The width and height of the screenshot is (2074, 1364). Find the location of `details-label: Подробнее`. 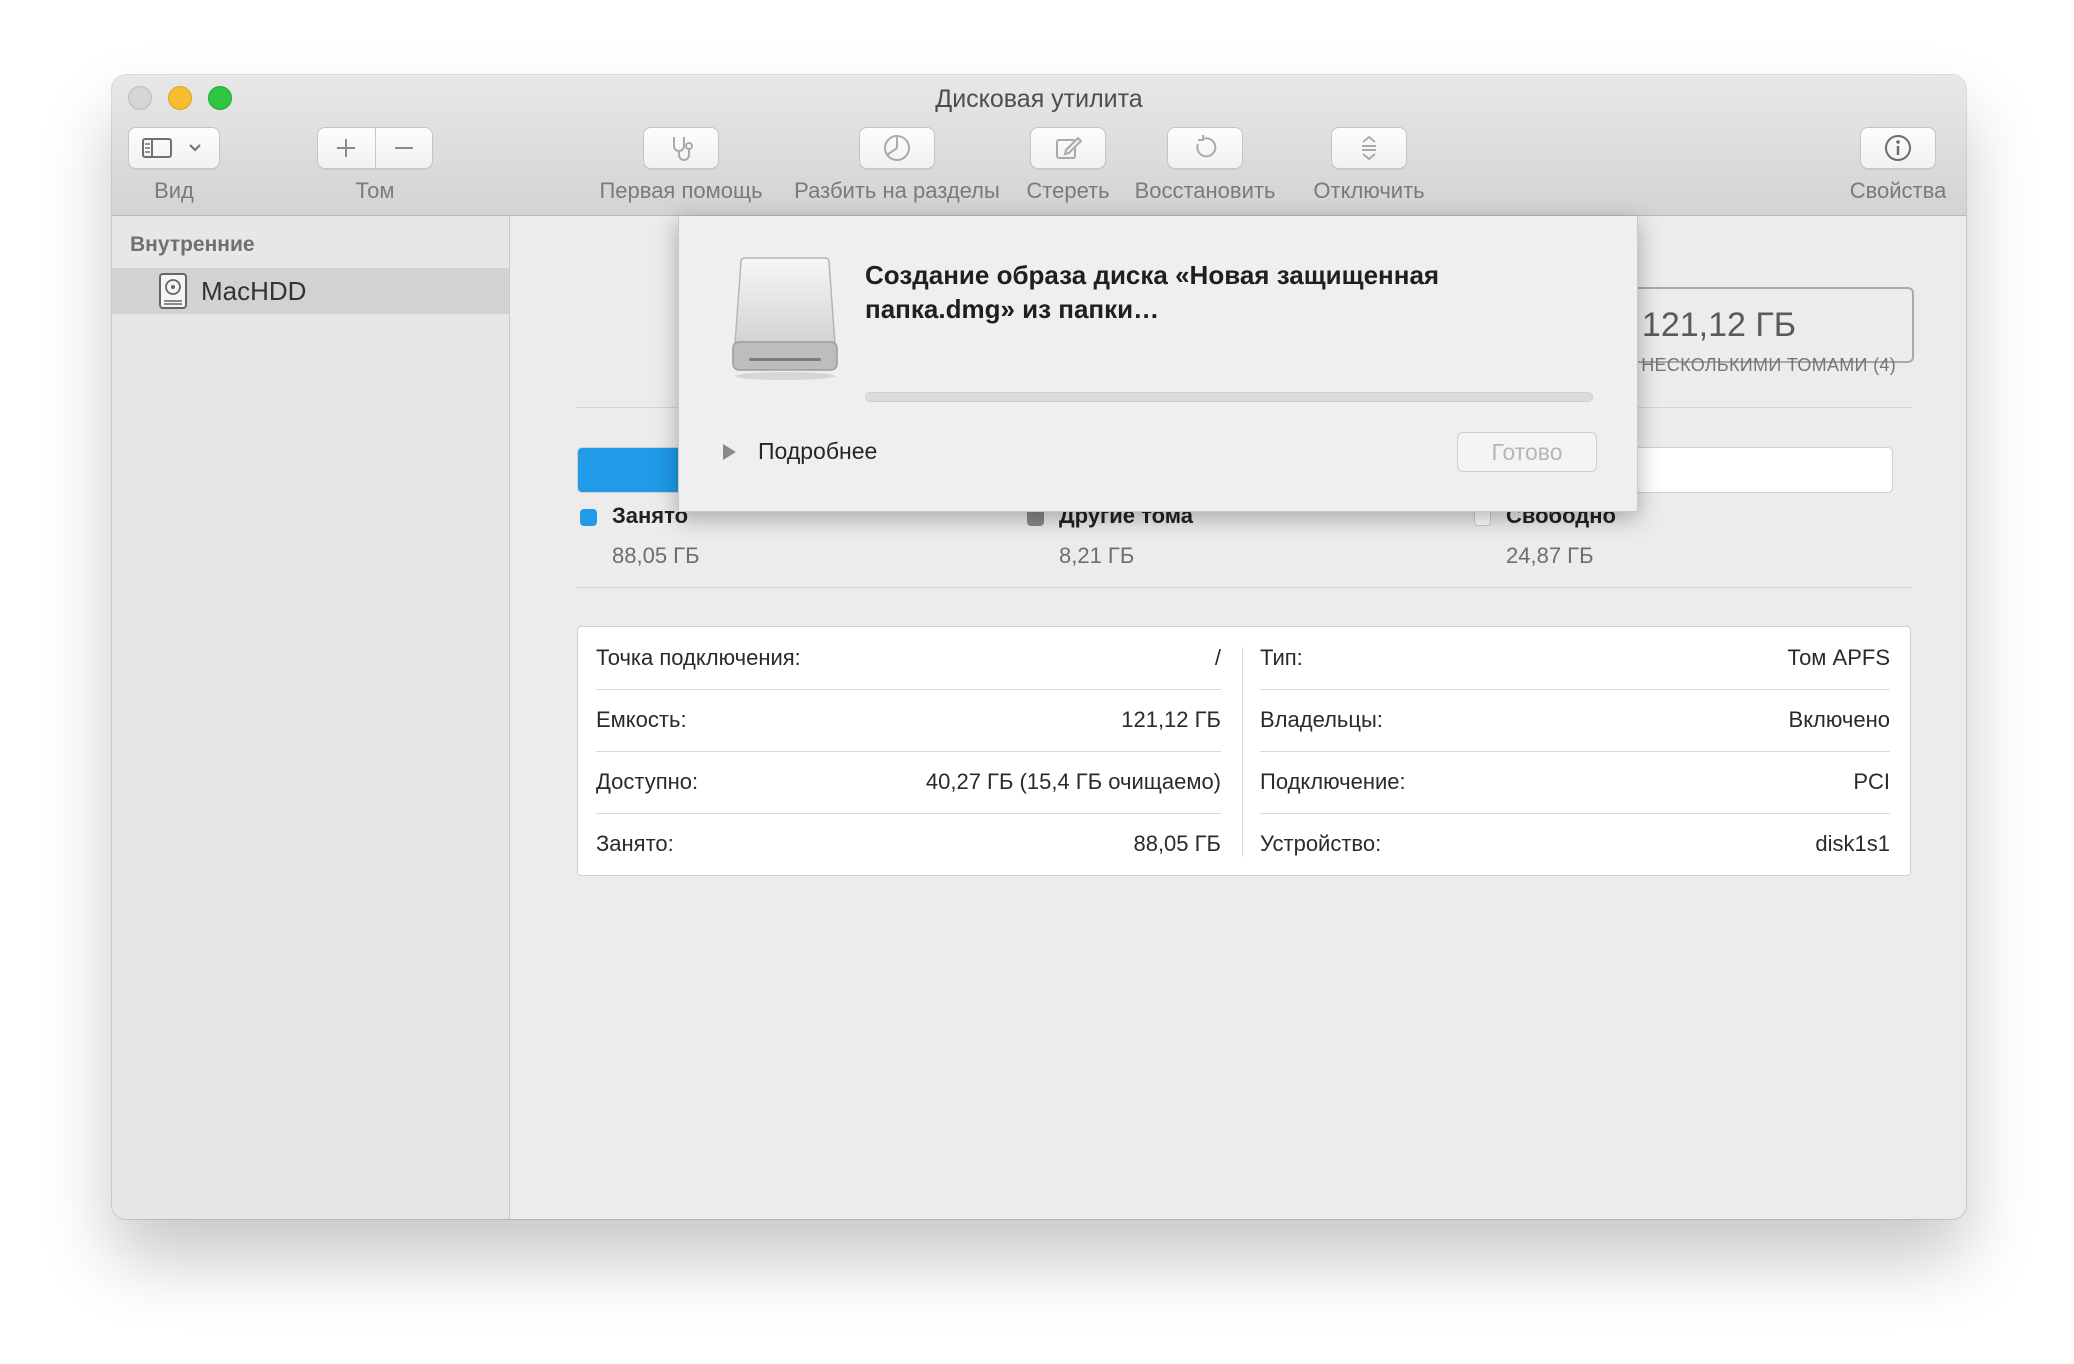

details-label: Подробнее is located at coordinates (818, 451).